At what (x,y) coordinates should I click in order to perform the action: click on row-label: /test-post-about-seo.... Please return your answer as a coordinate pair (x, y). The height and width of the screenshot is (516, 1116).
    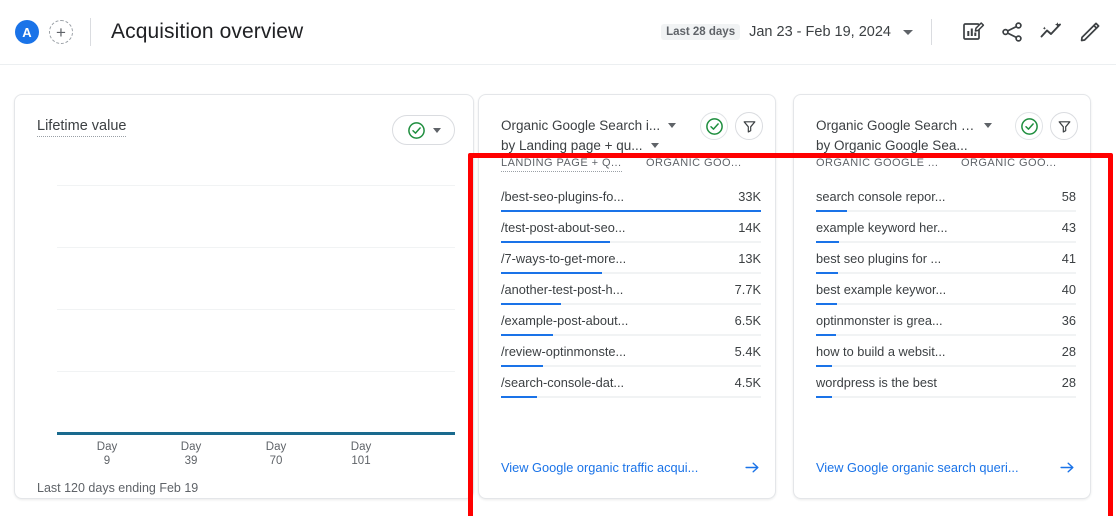
    Looking at the image, I should click on (563, 227).